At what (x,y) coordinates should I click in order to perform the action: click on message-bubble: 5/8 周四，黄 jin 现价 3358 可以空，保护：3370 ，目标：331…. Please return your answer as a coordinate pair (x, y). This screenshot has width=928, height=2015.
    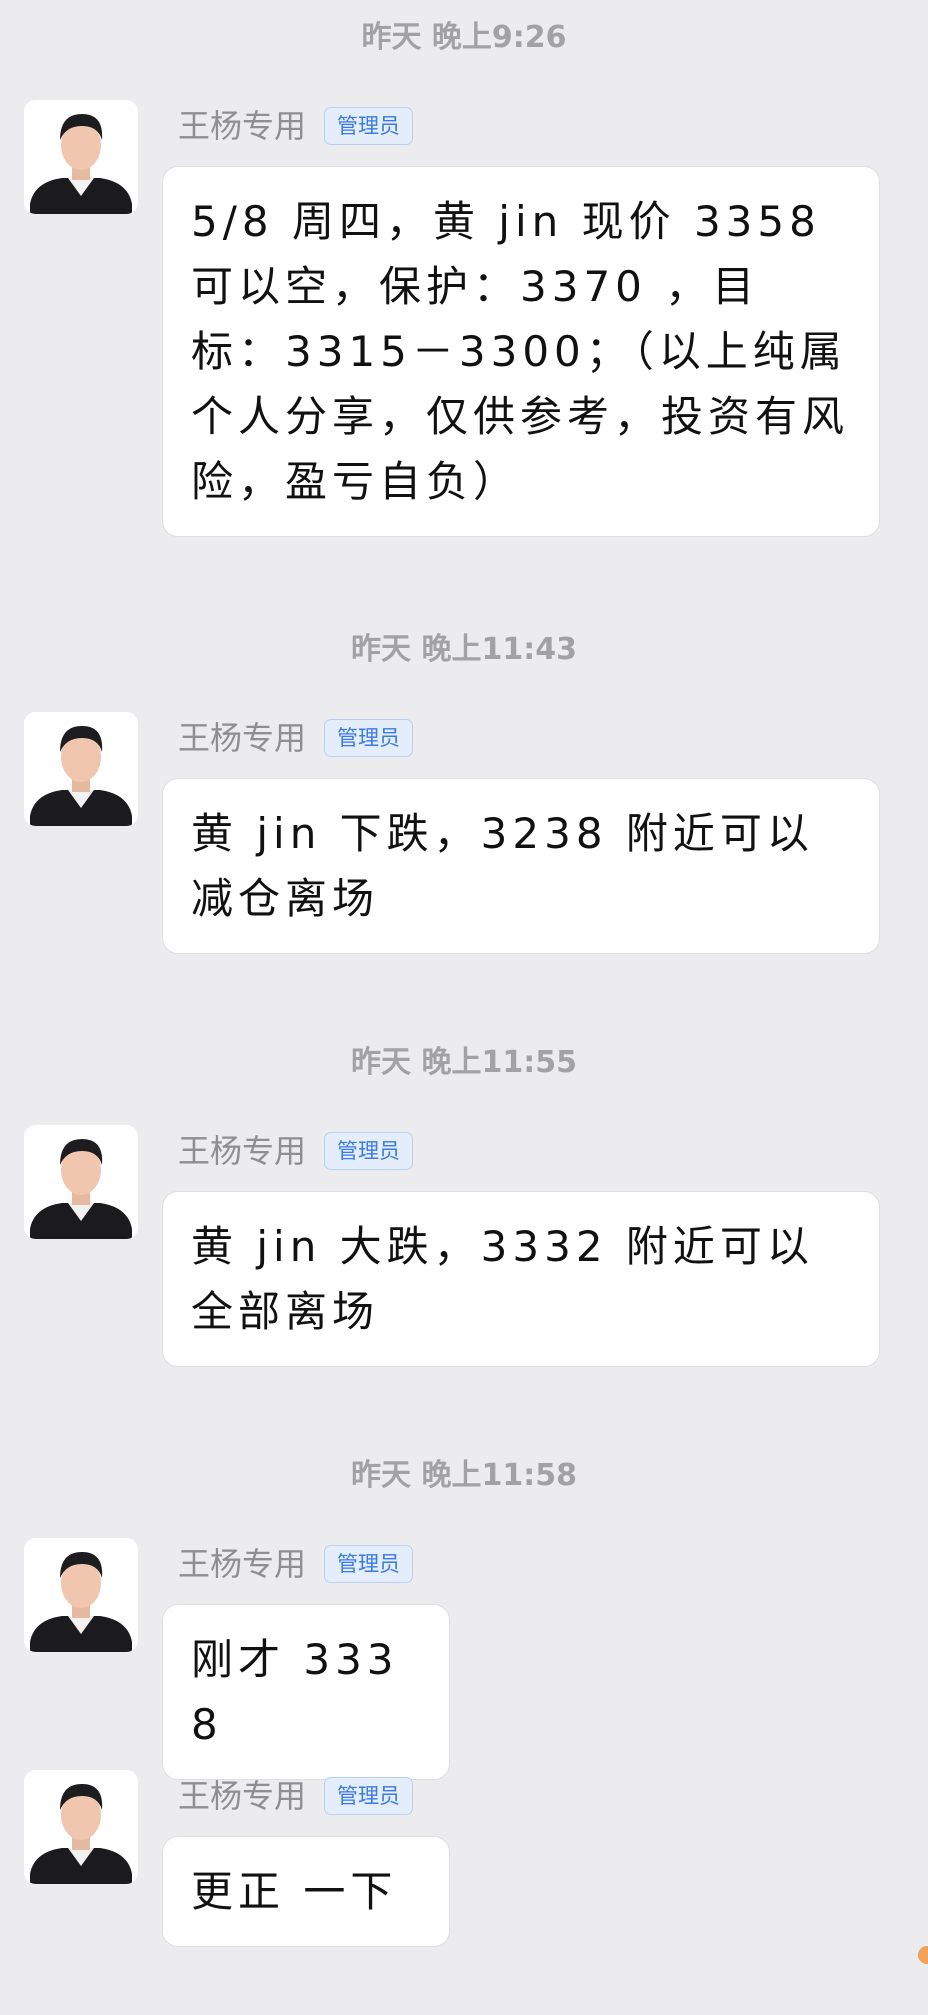
    Looking at the image, I should click on (521, 351).